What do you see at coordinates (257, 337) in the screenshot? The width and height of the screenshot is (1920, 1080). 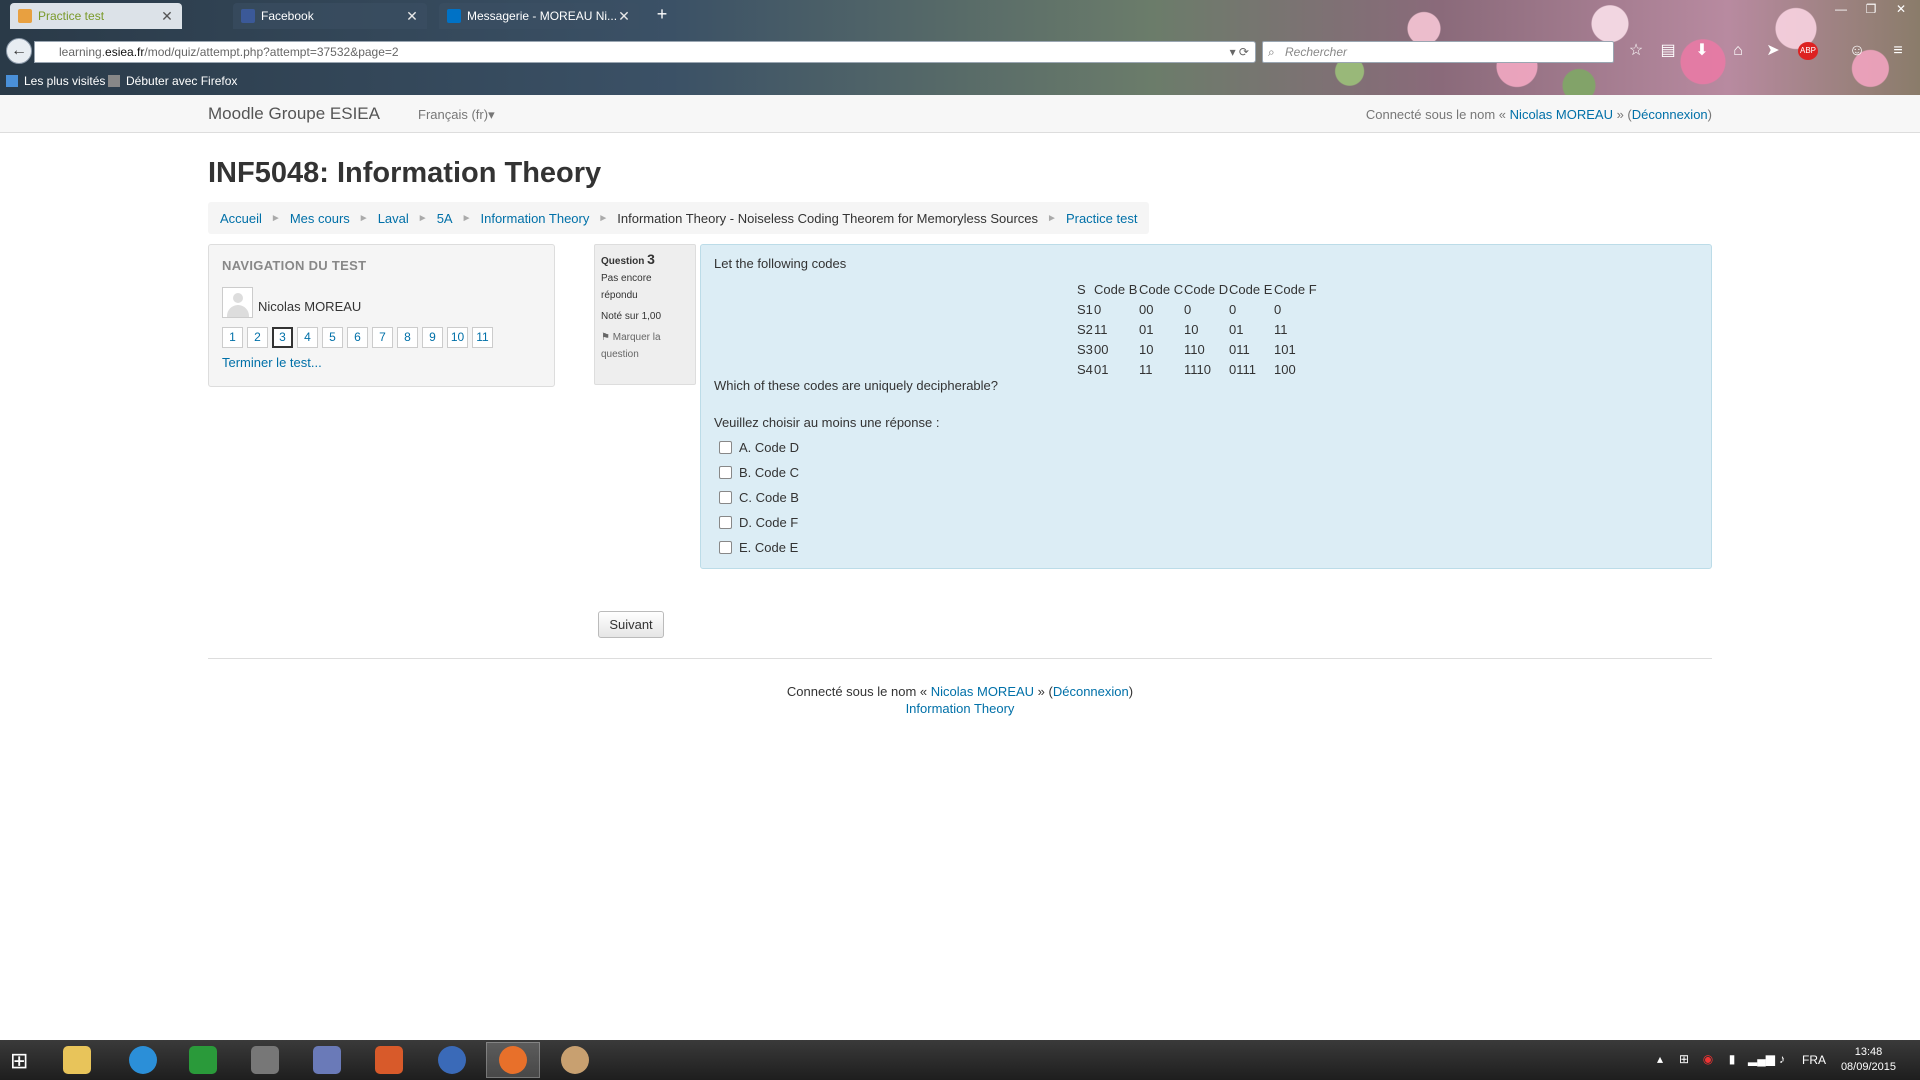 I see `question-button-2: 2` at bounding box center [257, 337].